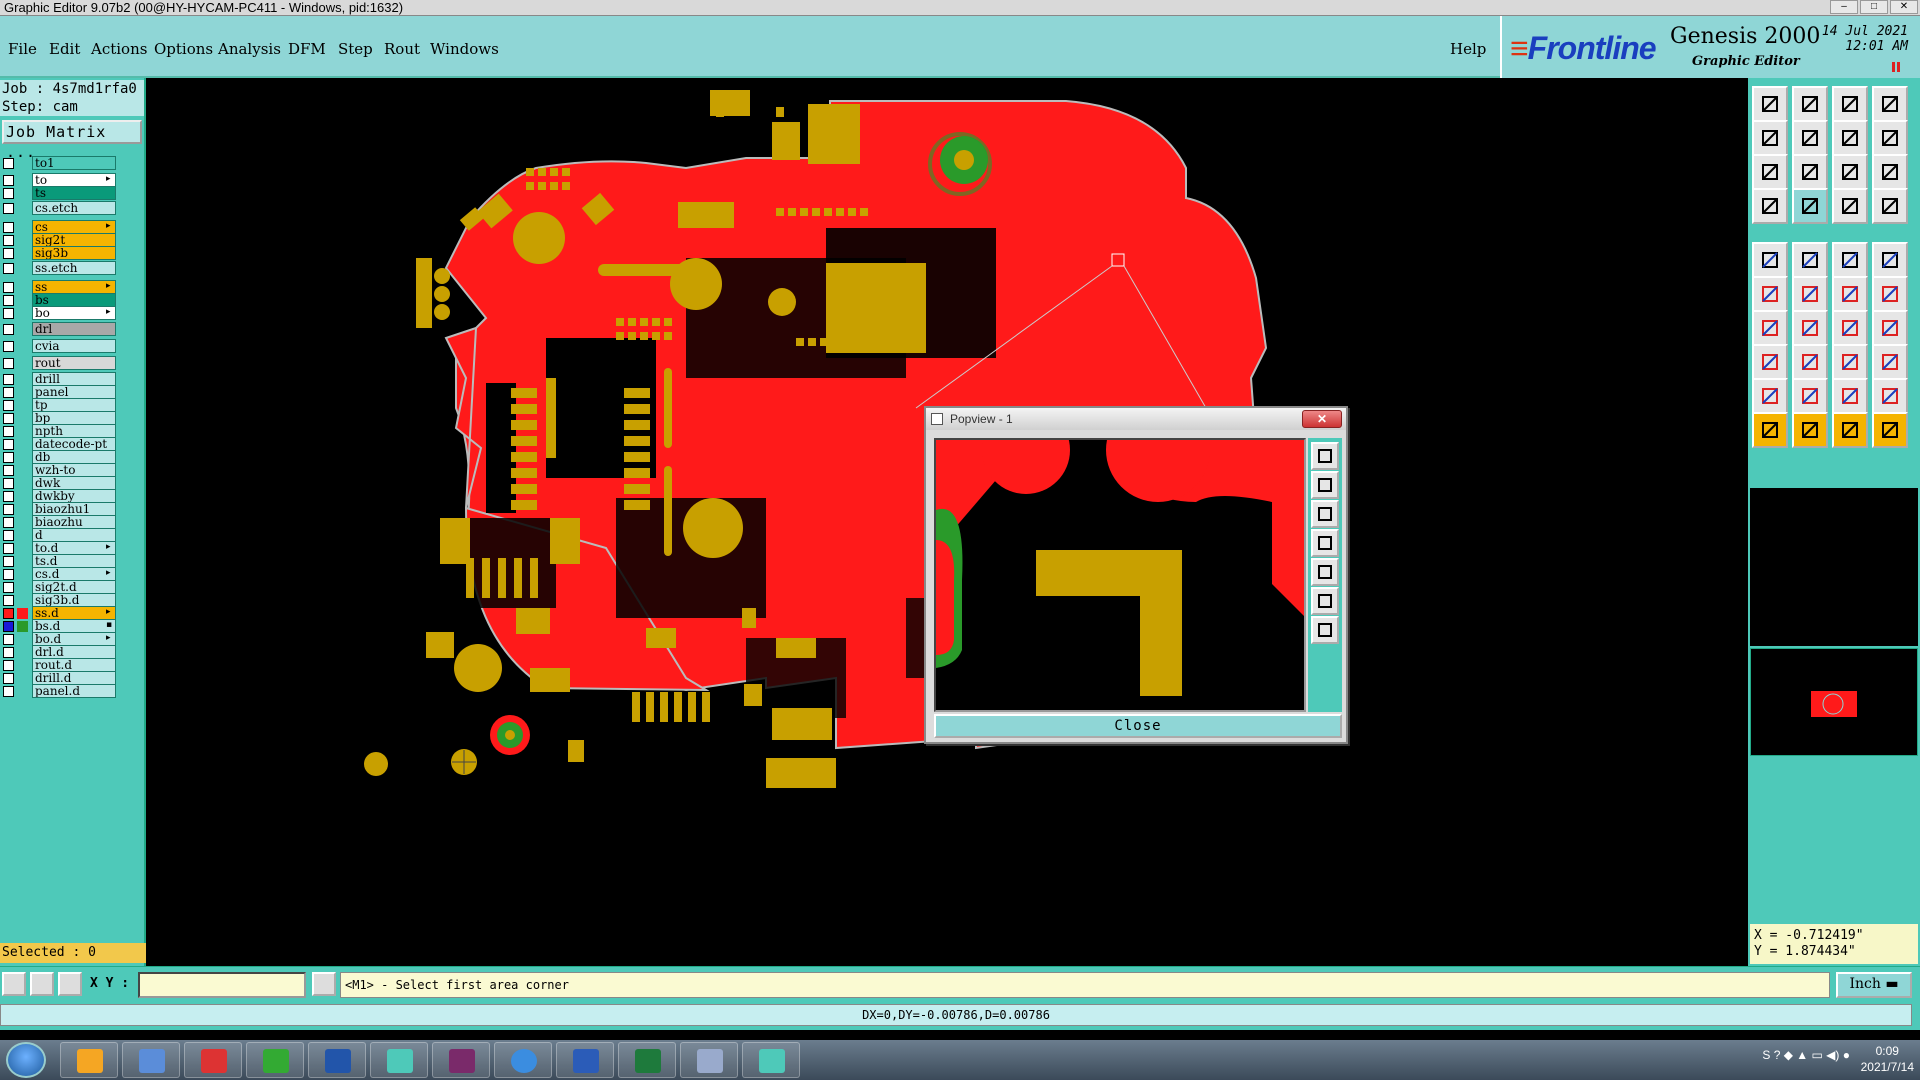 The image size is (1920, 1080). Describe the element at coordinates (60, 665) in the screenshot. I see `layer-row: rout.d` at that location.